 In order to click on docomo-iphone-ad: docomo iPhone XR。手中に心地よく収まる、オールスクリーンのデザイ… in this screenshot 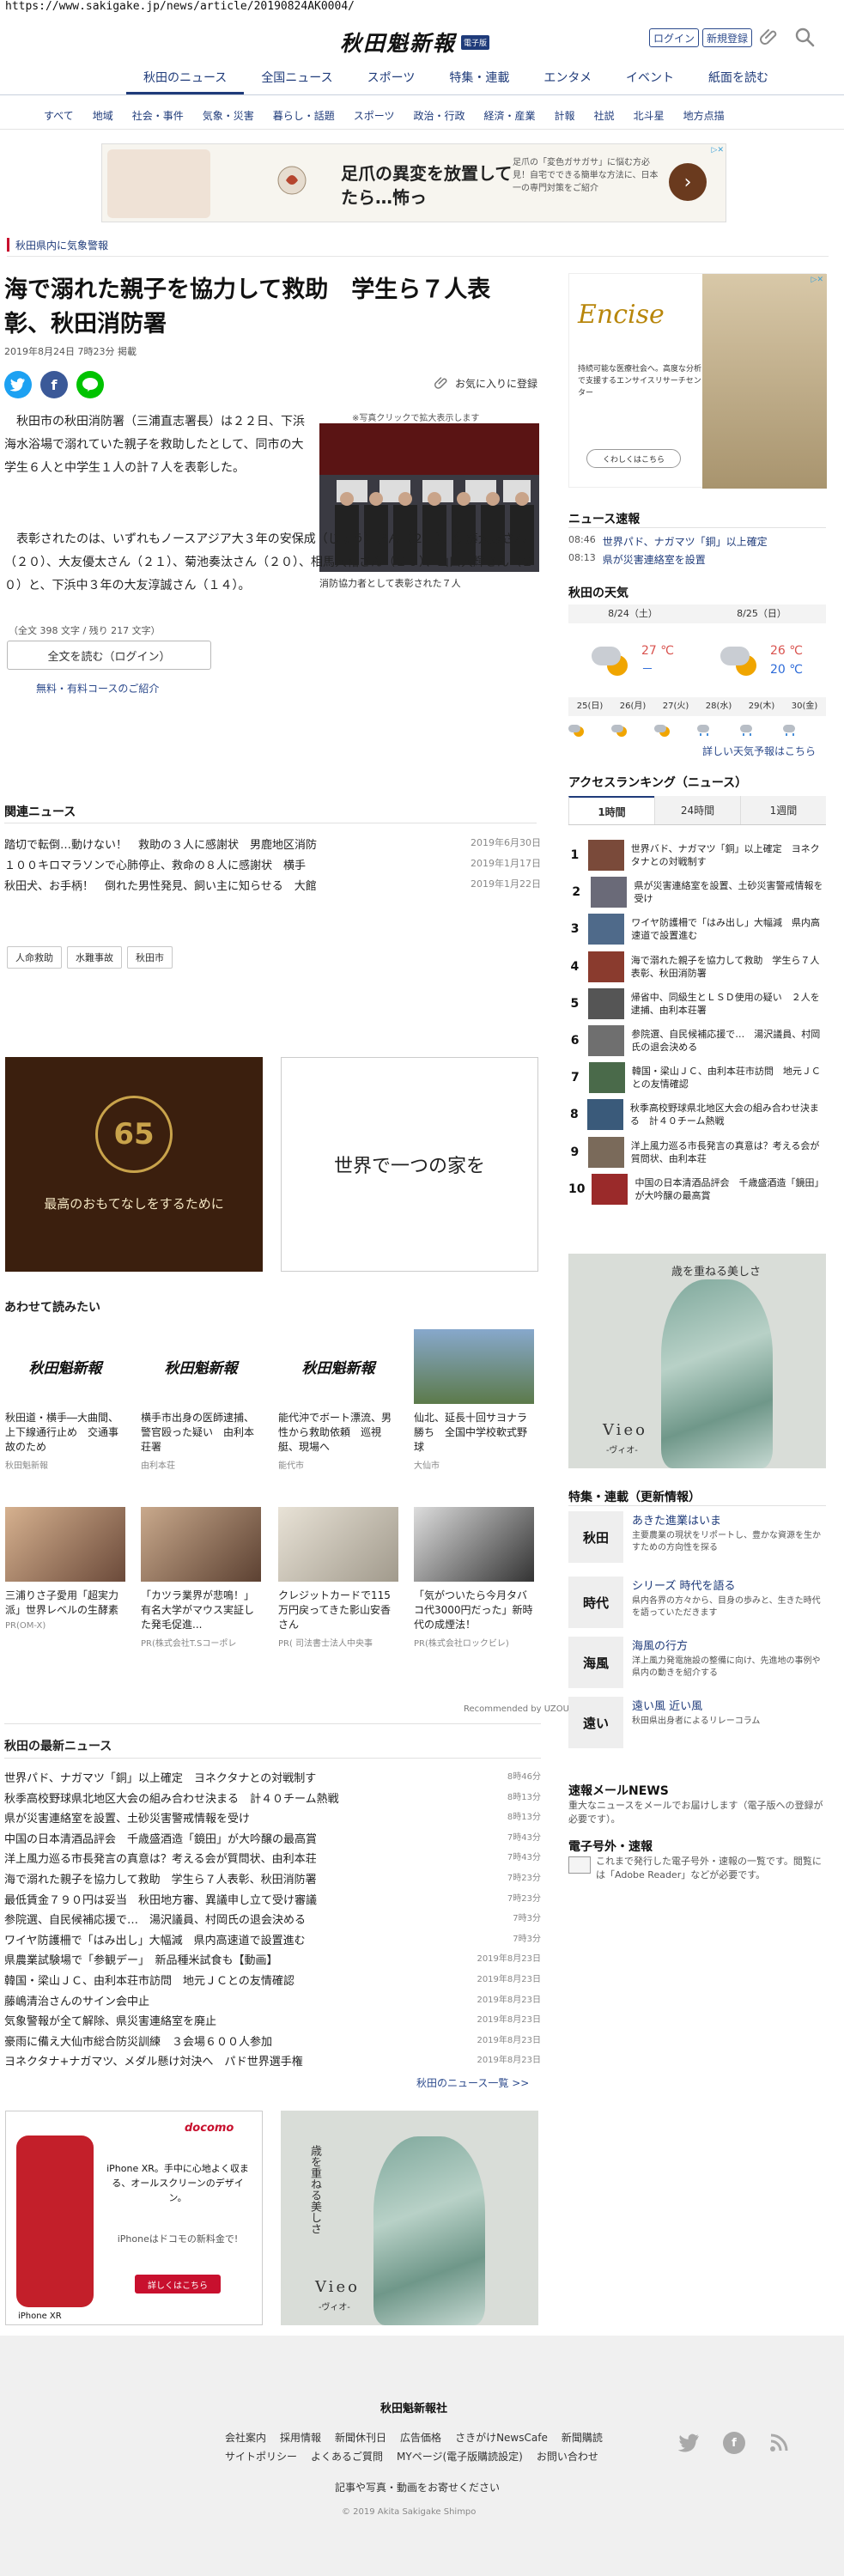, I will do `click(134, 2218)`.